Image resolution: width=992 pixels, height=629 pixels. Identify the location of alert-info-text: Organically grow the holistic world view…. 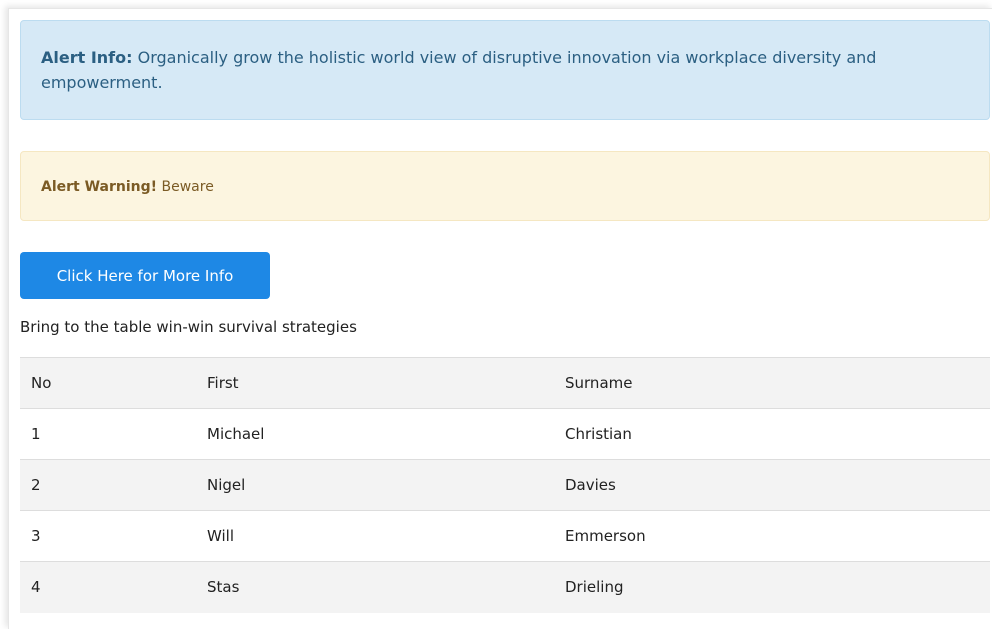
(459, 70).